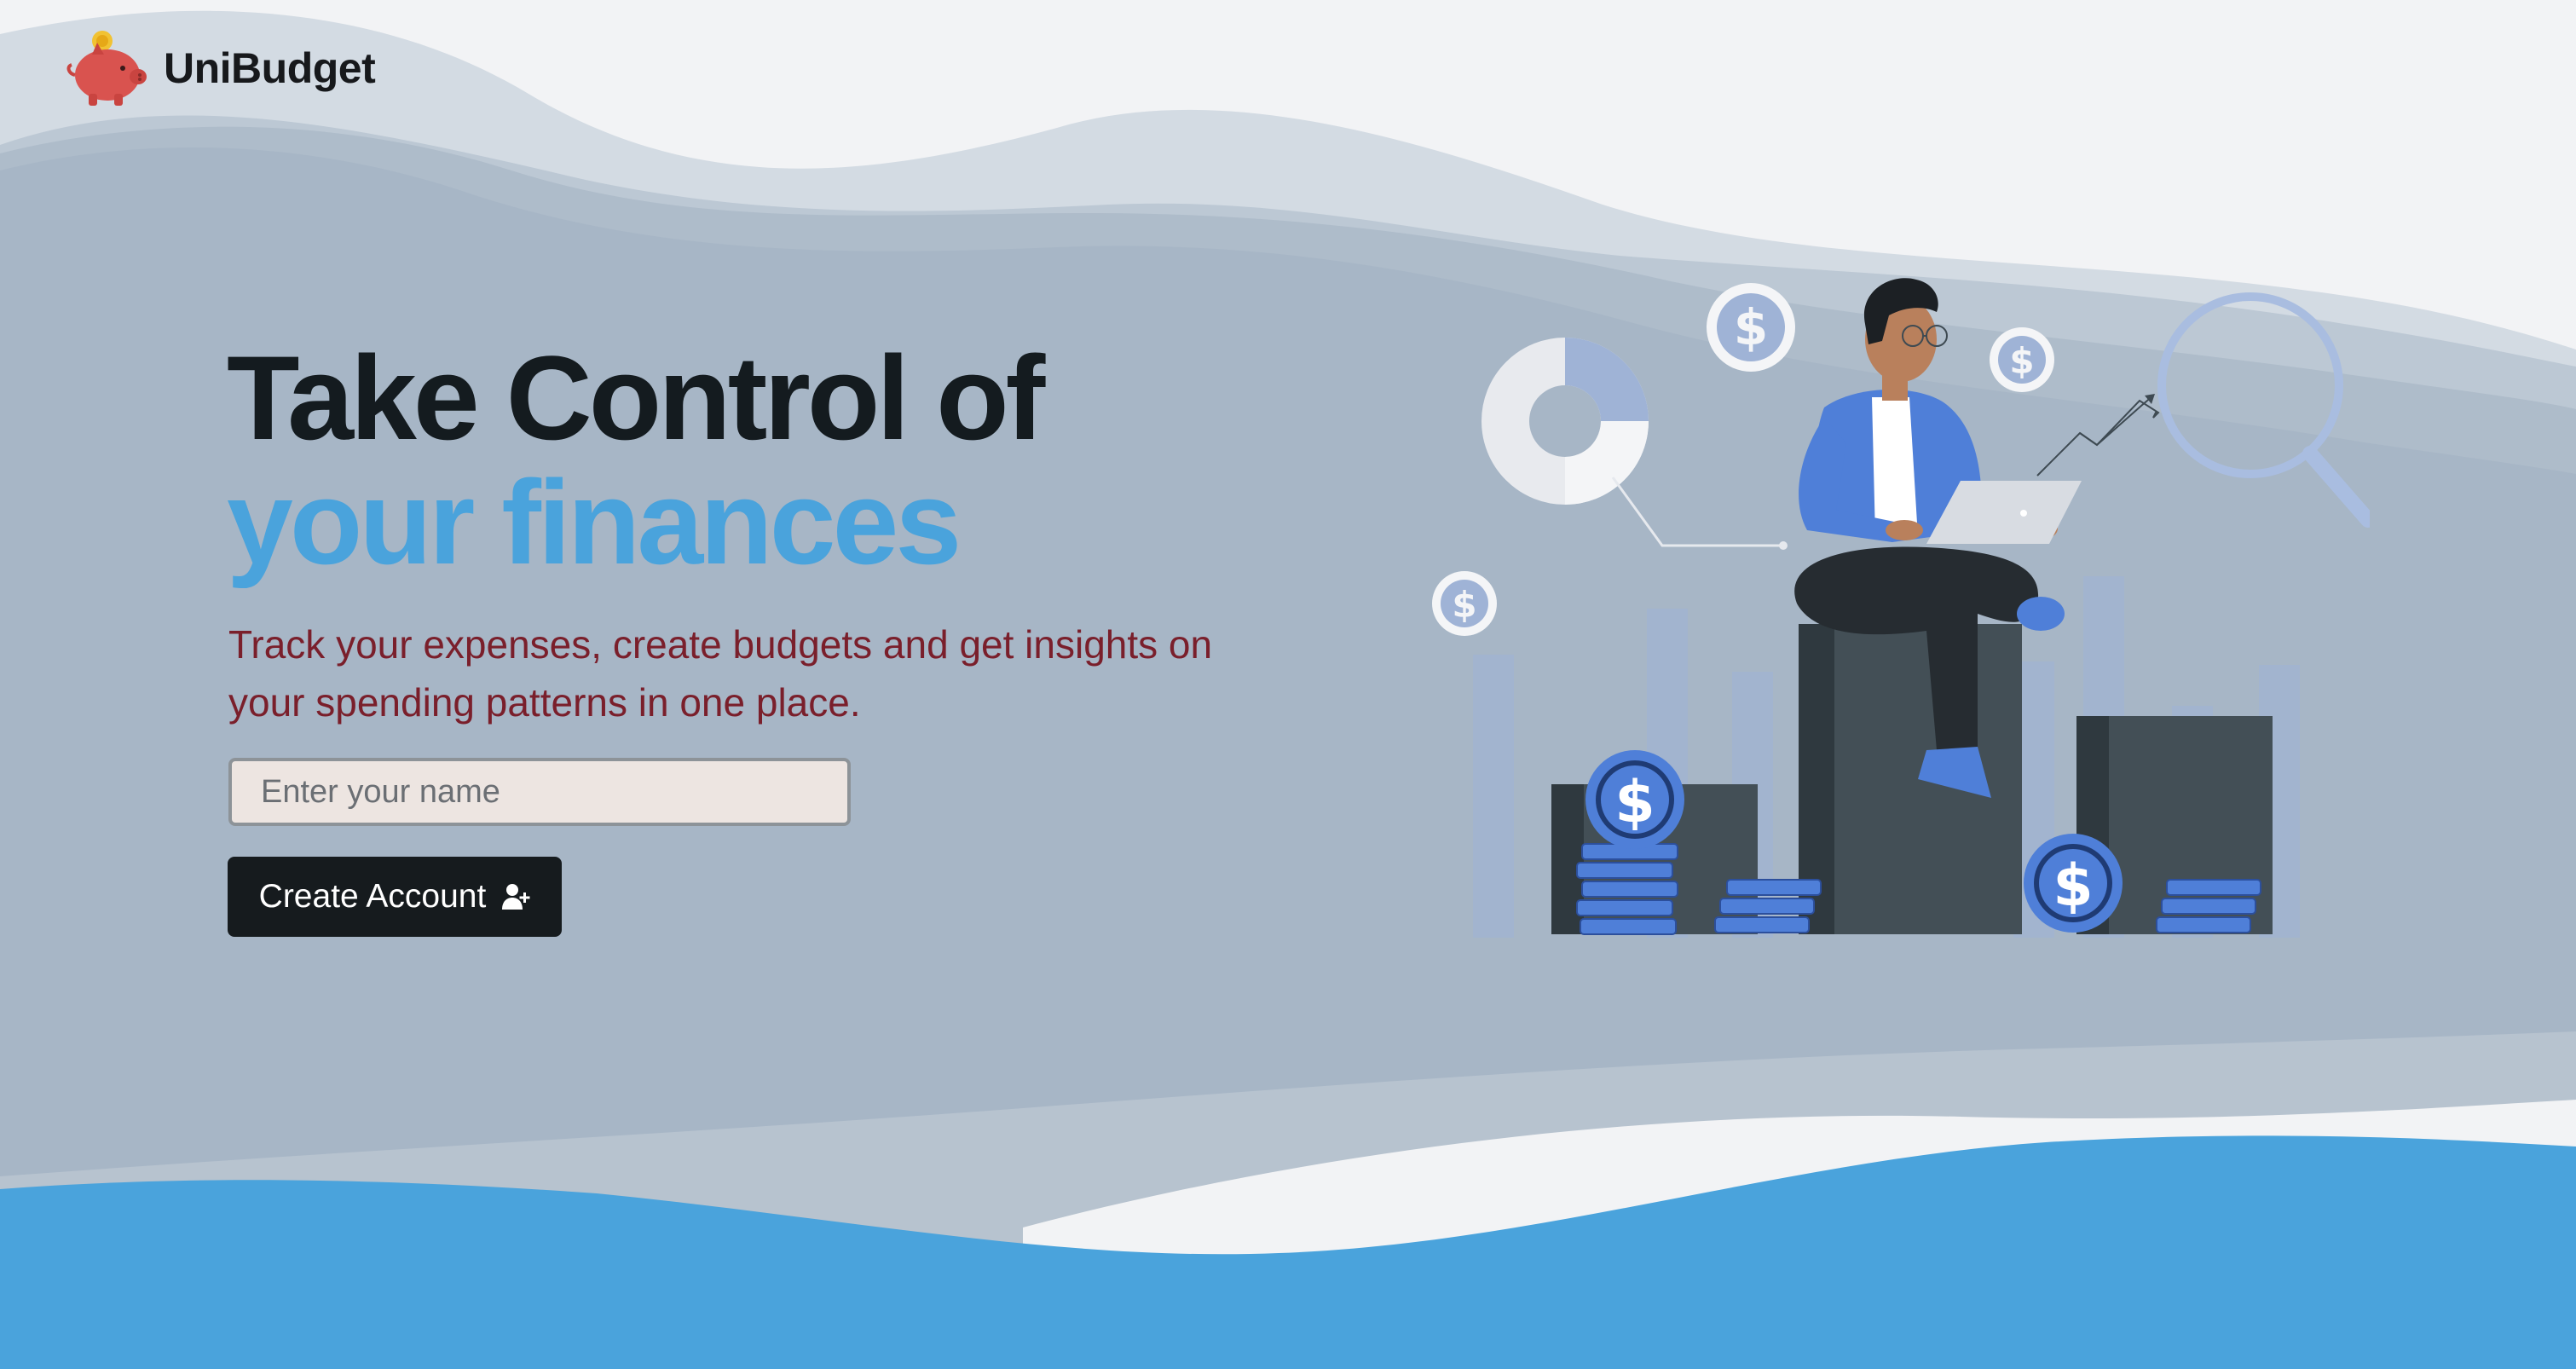 The width and height of the screenshot is (2576, 1369). I want to click on big-coin-icon-2: $, so click(2073, 883).